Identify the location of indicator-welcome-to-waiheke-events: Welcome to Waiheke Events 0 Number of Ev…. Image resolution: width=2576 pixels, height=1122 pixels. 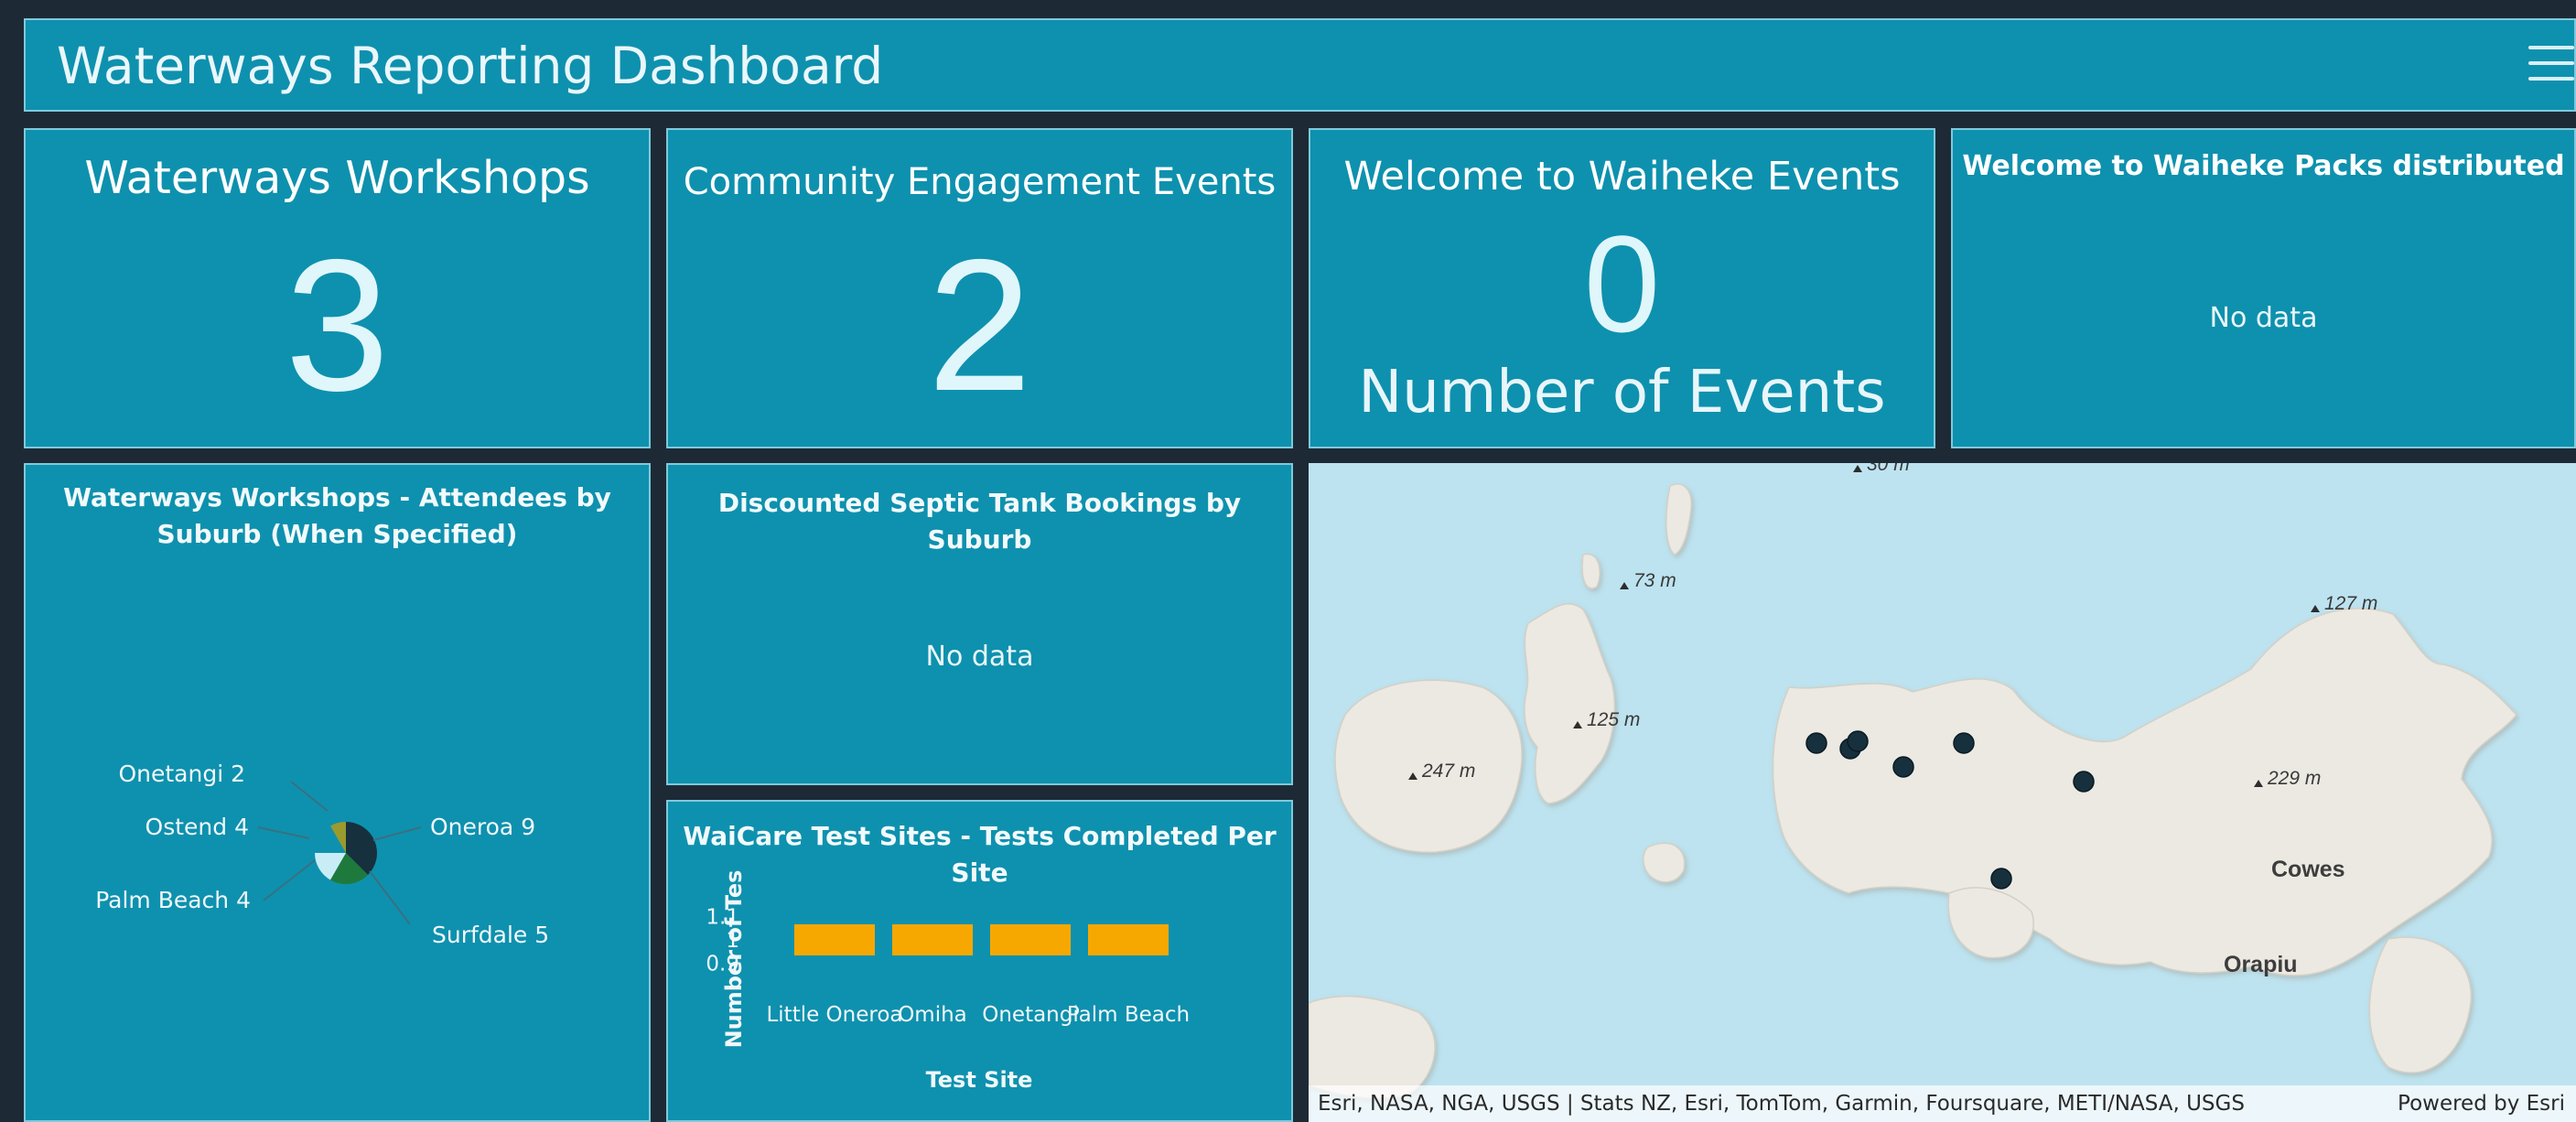
(1622, 288).